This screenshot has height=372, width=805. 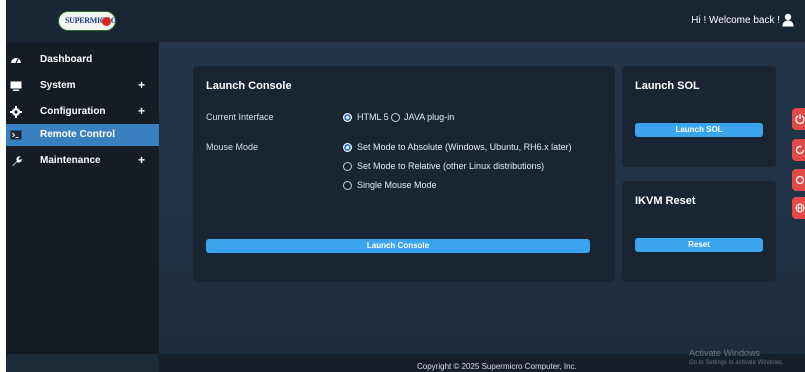 What do you see at coordinates (66, 59) in the screenshot?
I see `sidebar-item-label: Dashboard` at bounding box center [66, 59].